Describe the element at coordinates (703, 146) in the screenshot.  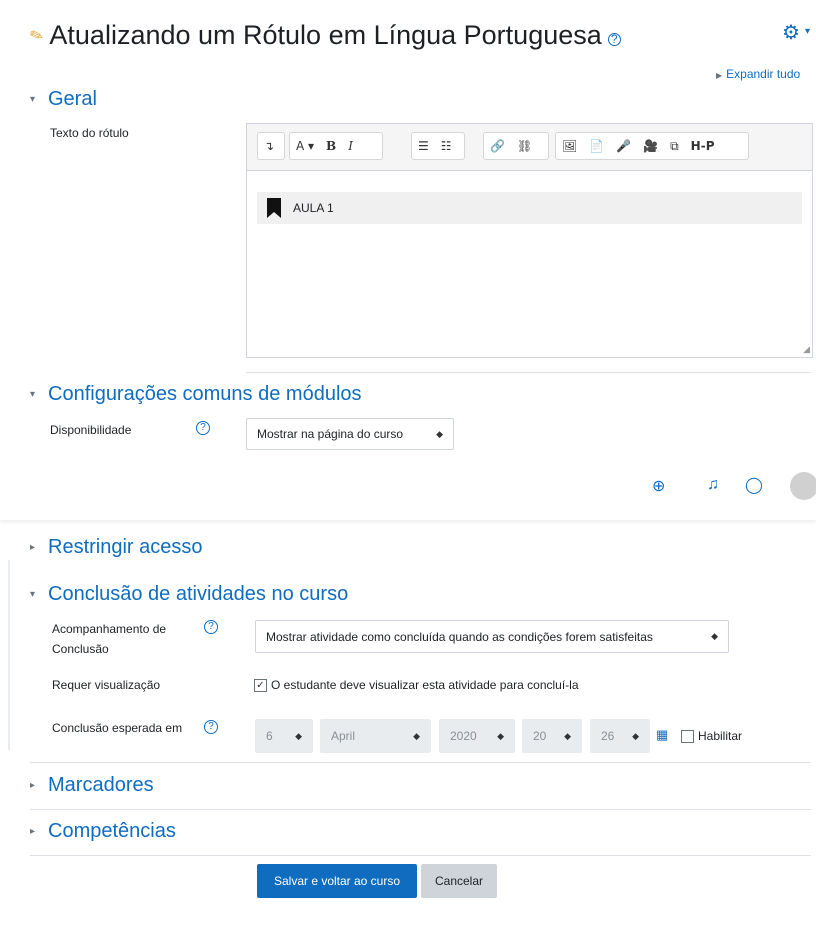
I see `h5p-button: H-P` at that location.